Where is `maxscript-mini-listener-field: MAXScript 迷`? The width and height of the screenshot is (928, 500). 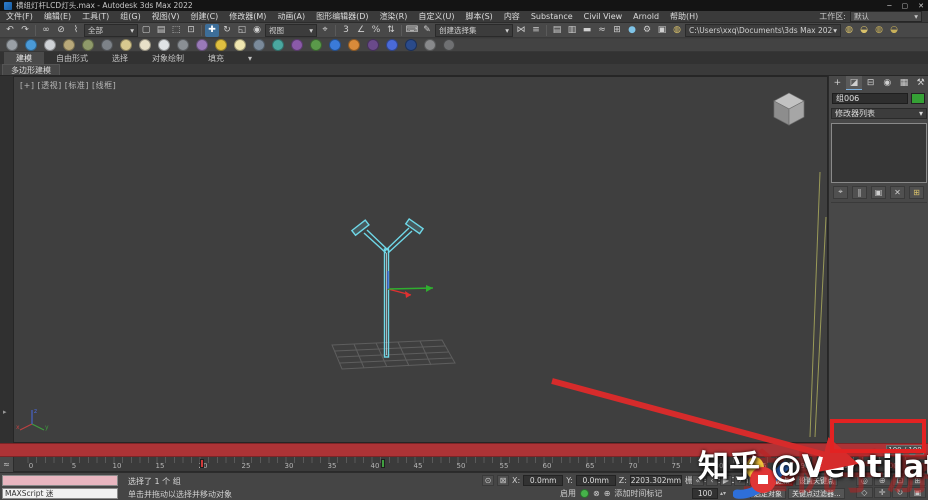 maxscript-mini-listener-field: MAXScript 迷 is located at coordinates (60, 493).